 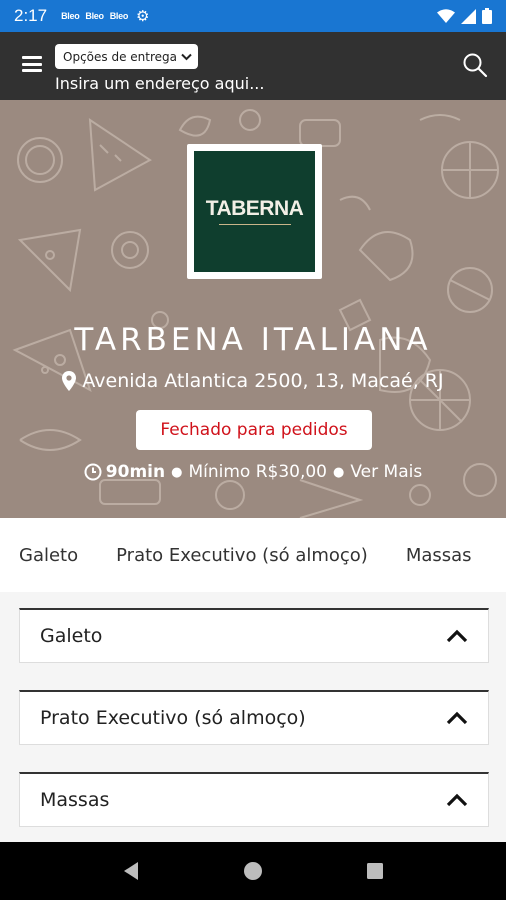 I want to click on delivery-options-label: Opções de entrega, so click(x=120, y=56).